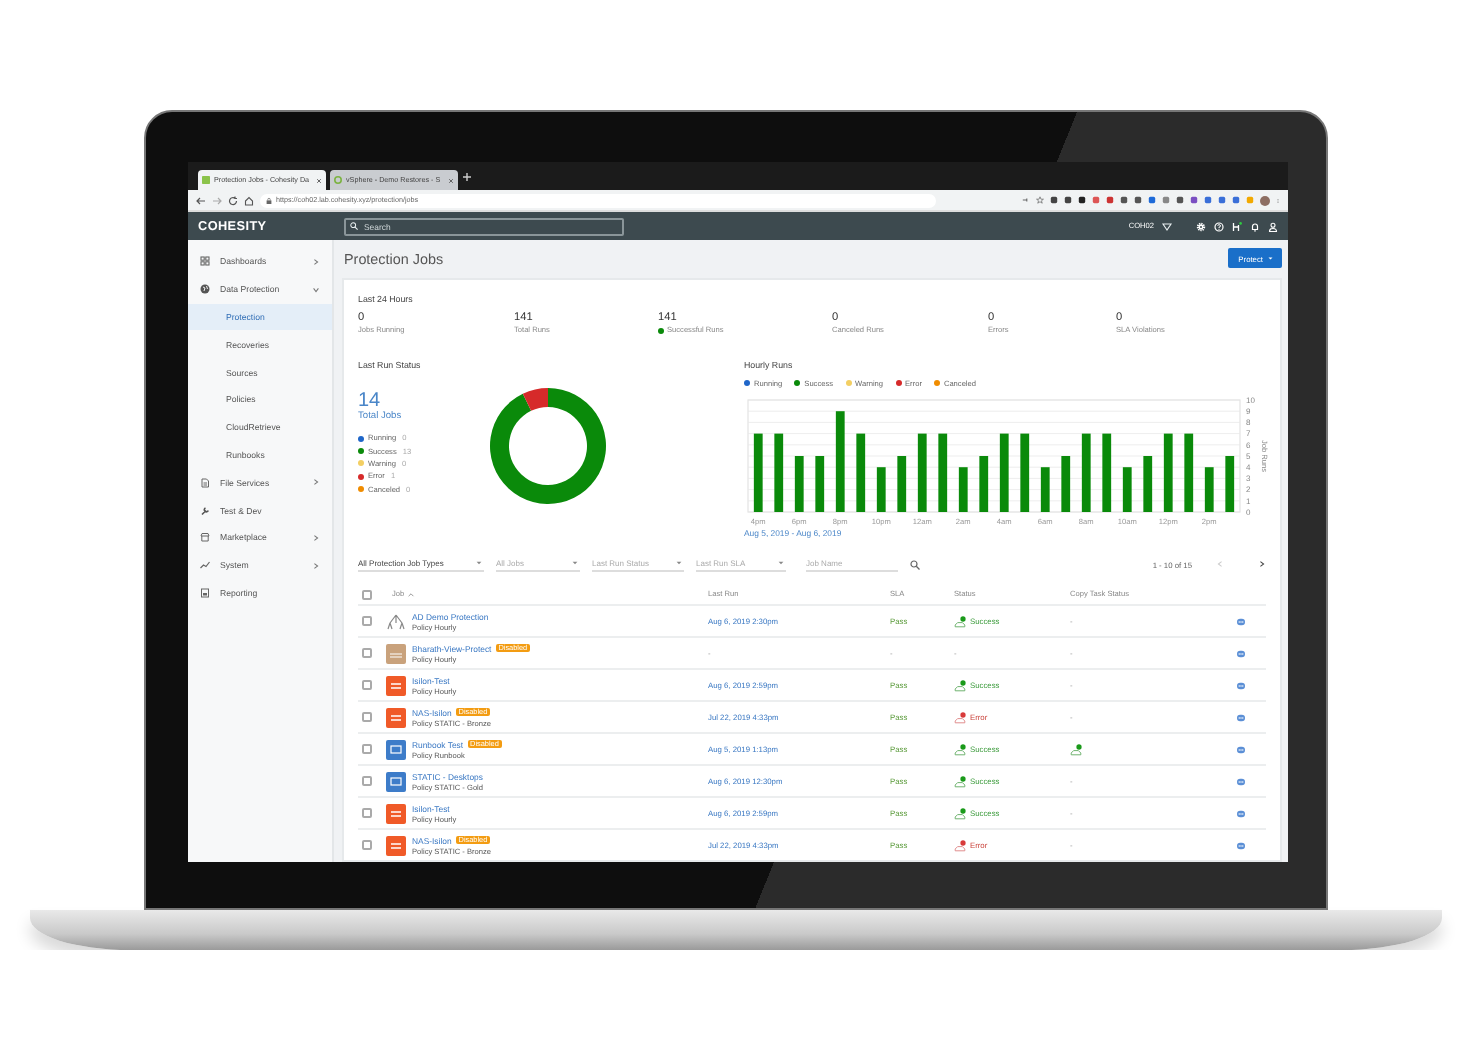 The width and height of the screenshot is (1472, 1064). Describe the element at coordinates (249, 200) in the screenshot. I see `home-icon` at that location.